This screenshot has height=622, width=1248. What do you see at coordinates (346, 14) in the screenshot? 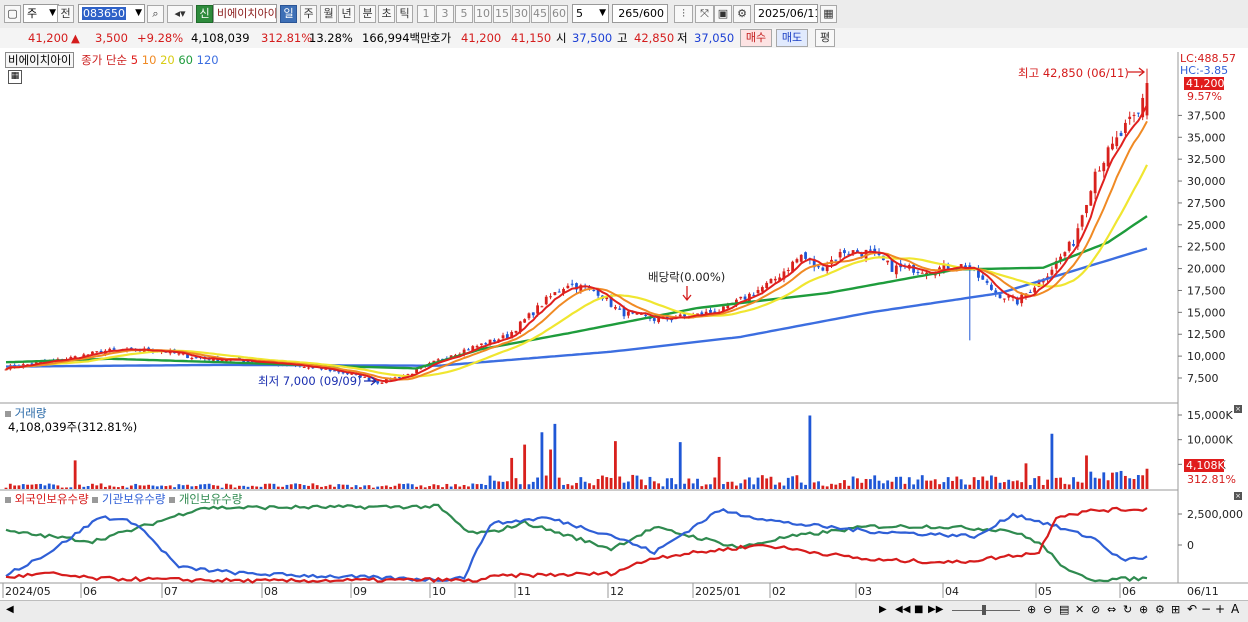
I see `period-button: 년` at bounding box center [346, 14].